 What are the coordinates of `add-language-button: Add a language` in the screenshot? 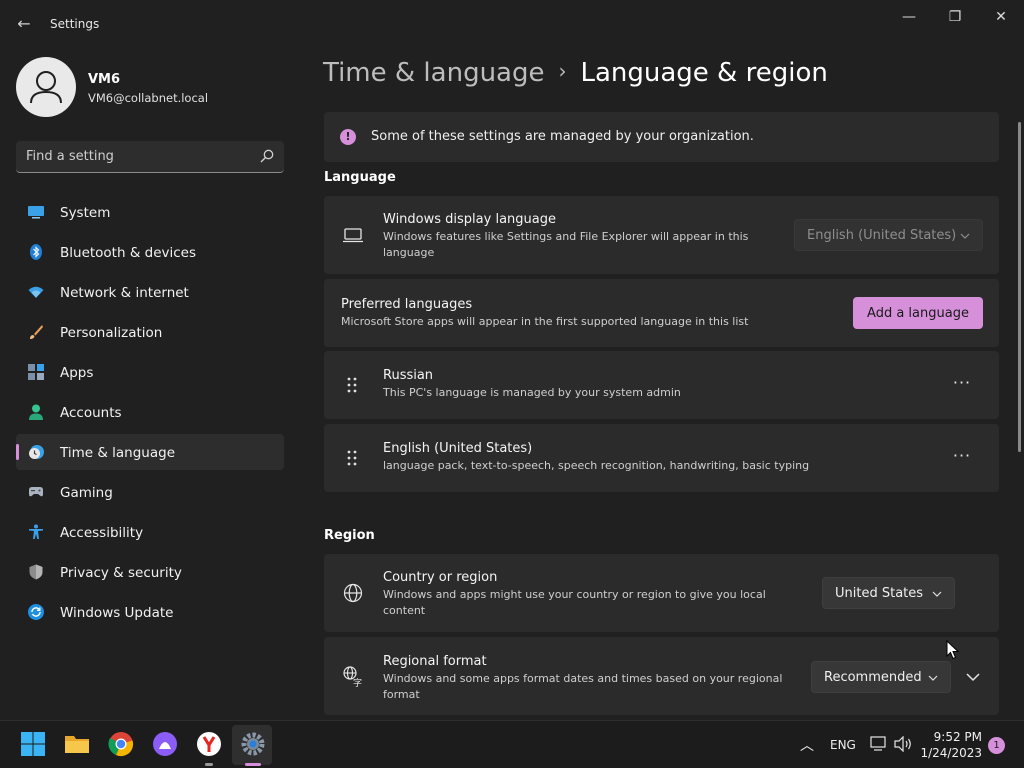 It's located at (918, 313).